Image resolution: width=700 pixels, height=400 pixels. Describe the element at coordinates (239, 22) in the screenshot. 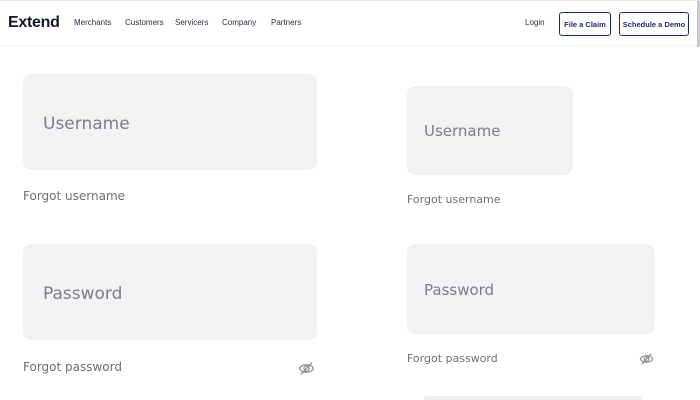

I see `nav-link-company: Company` at that location.